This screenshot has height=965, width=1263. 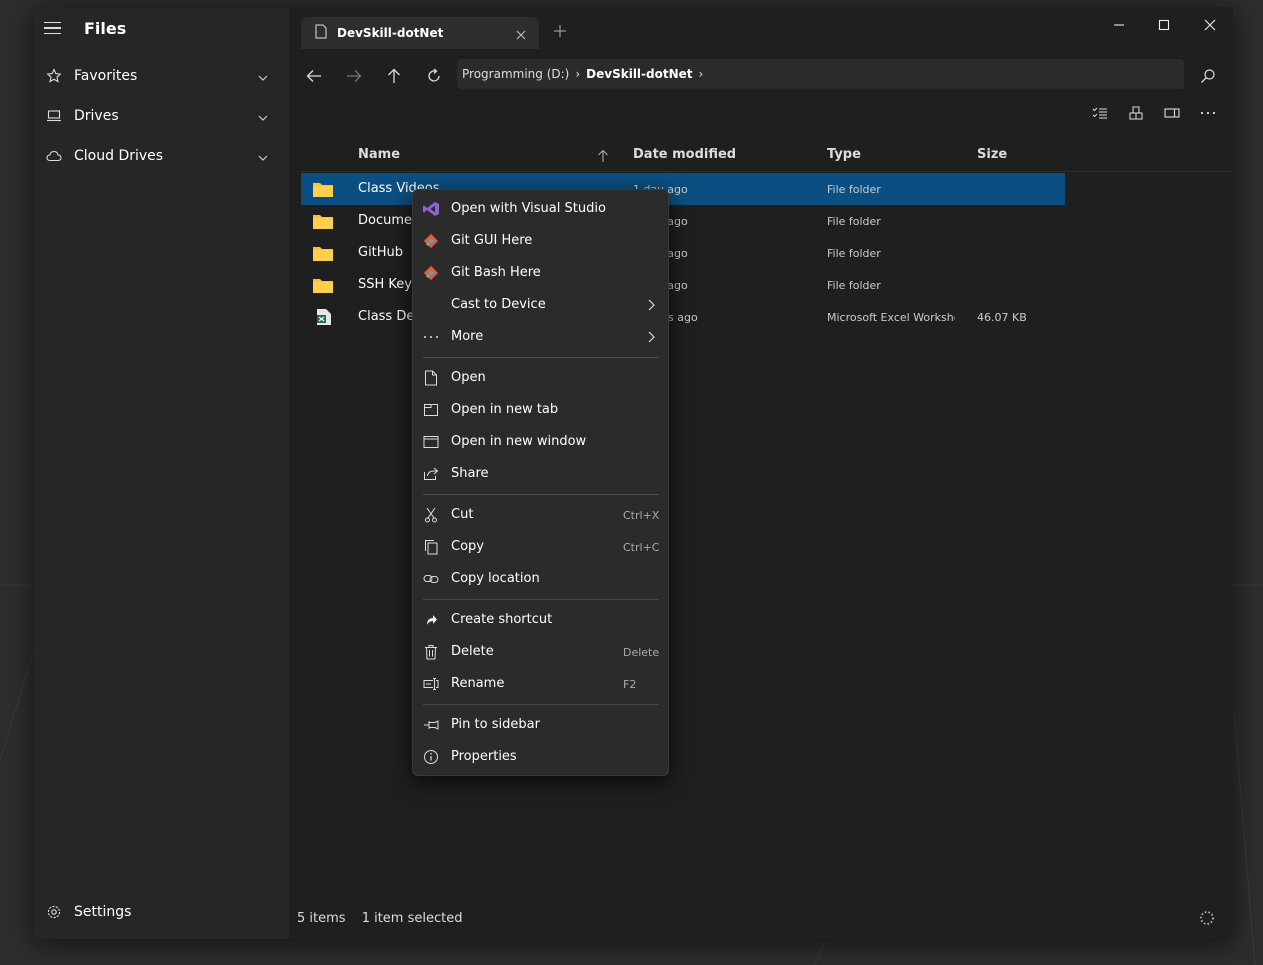 I want to click on file-icon, so click(x=431, y=378).